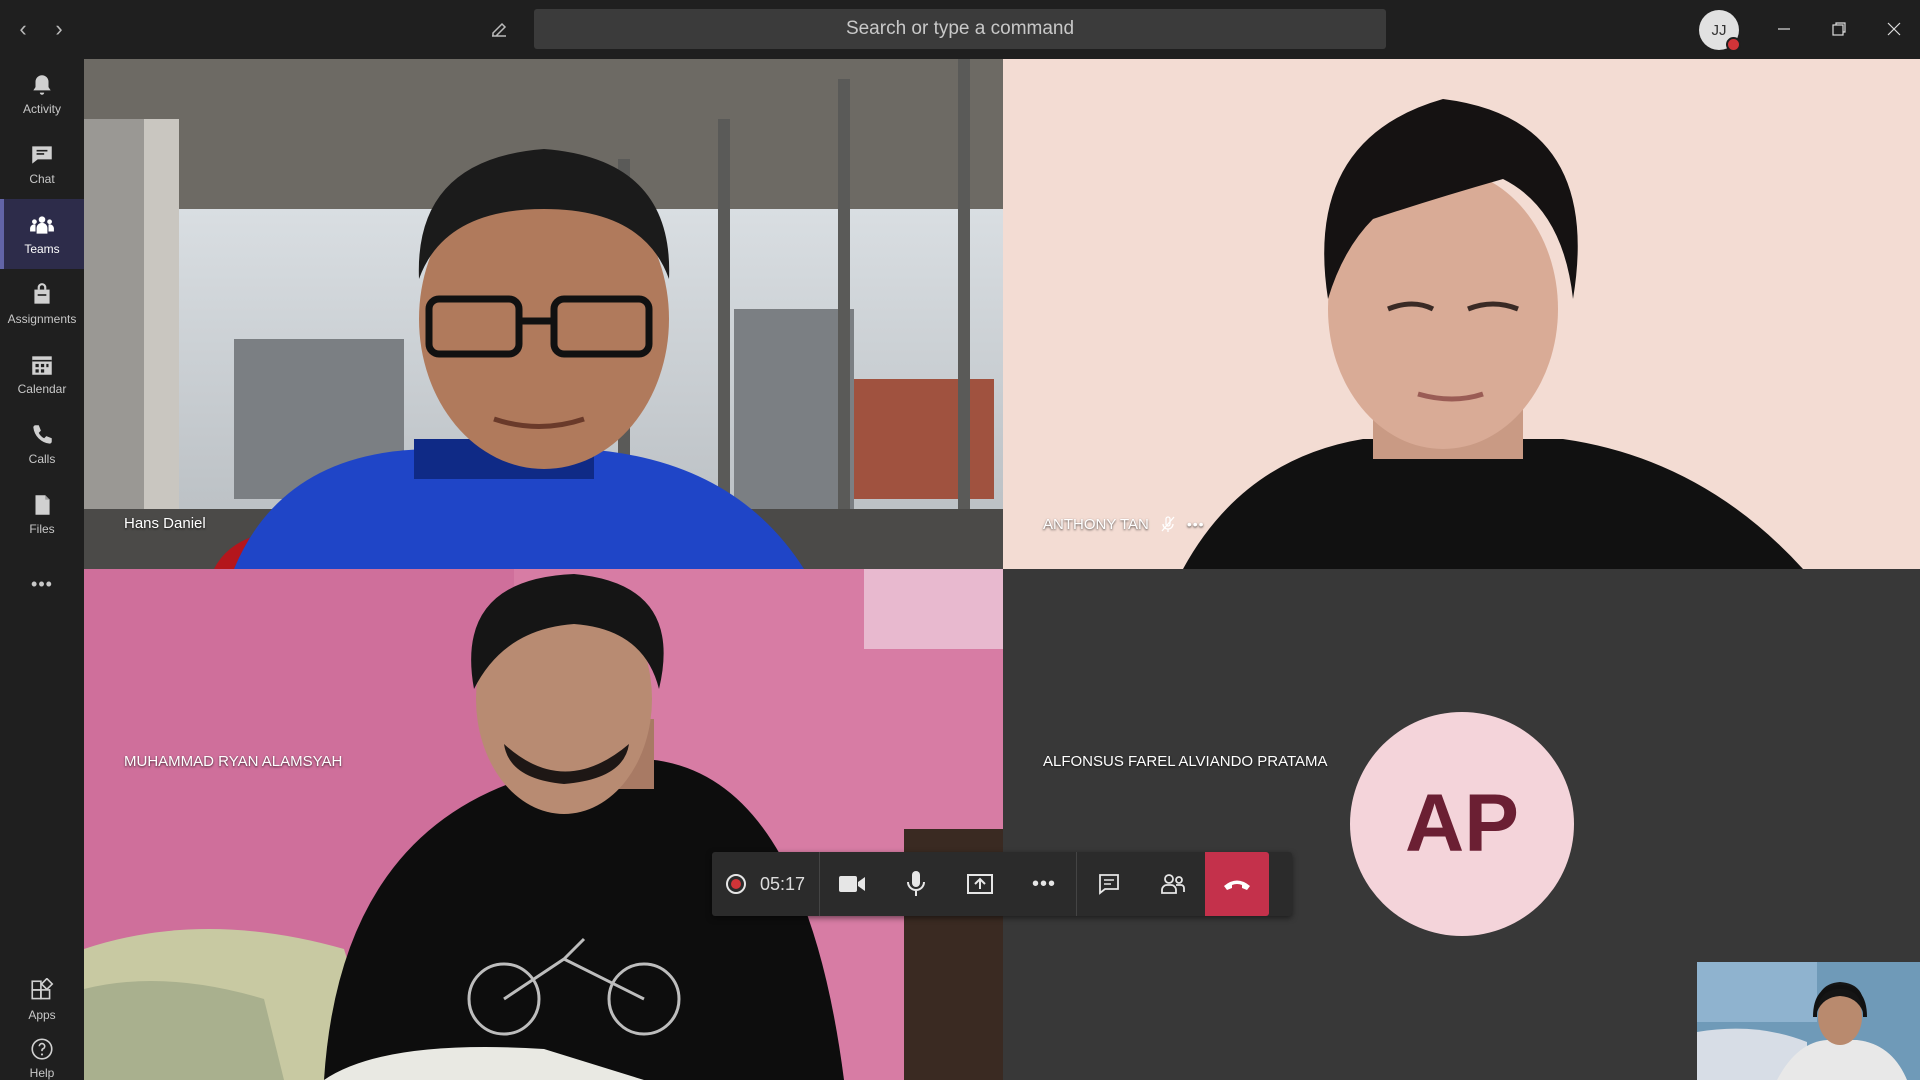 The height and width of the screenshot is (1080, 1920). I want to click on participant-more-icon: •••, so click(1196, 524).